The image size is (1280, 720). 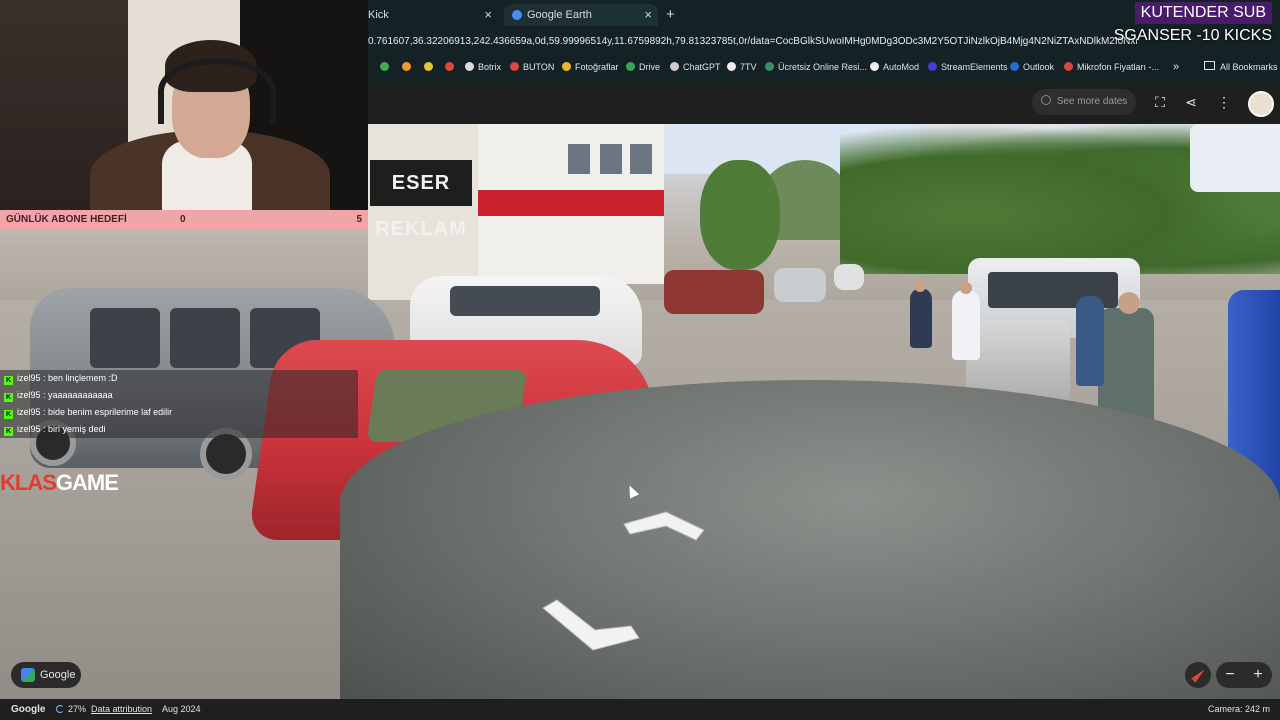 I want to click on logo-part-b: GAME, so click(x=87, y=482).